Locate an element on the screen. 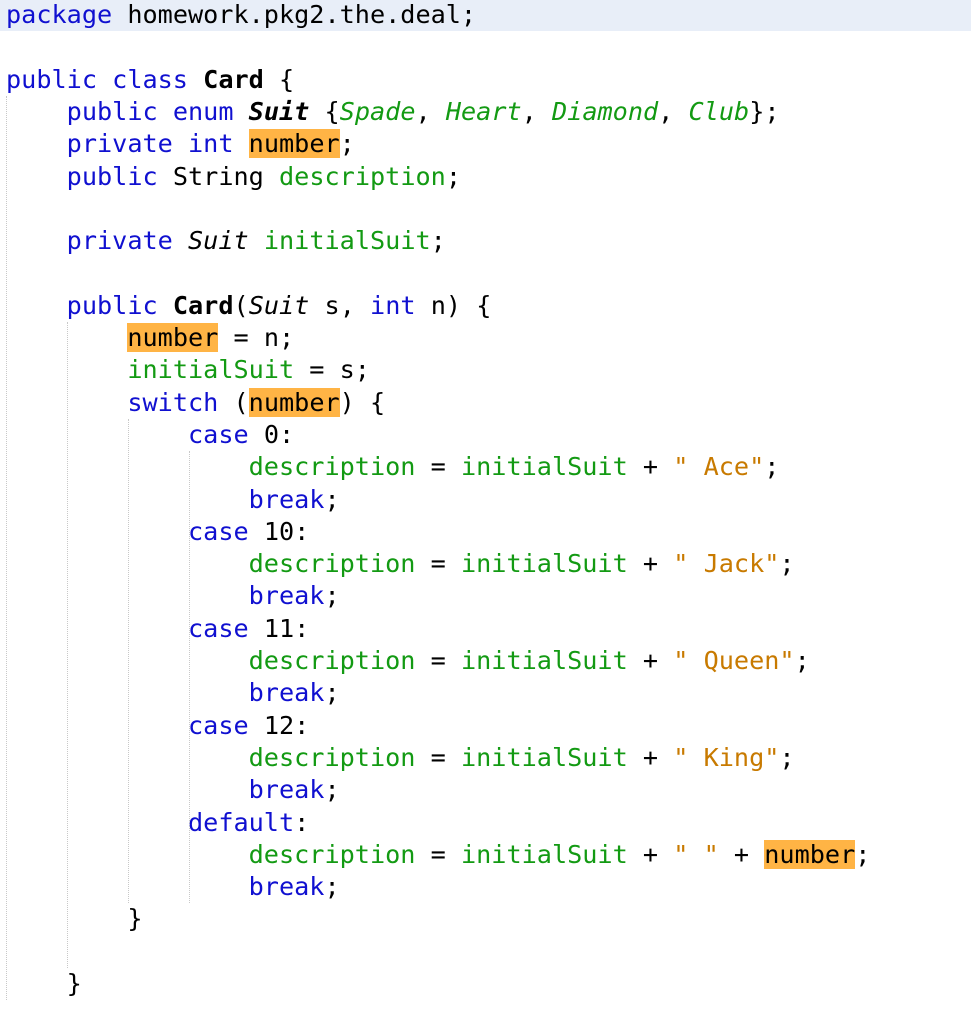 This screenshot has width=971, height=1024. code-token: homework.pkg2.the.deal; is located at coordinates (294, 14).